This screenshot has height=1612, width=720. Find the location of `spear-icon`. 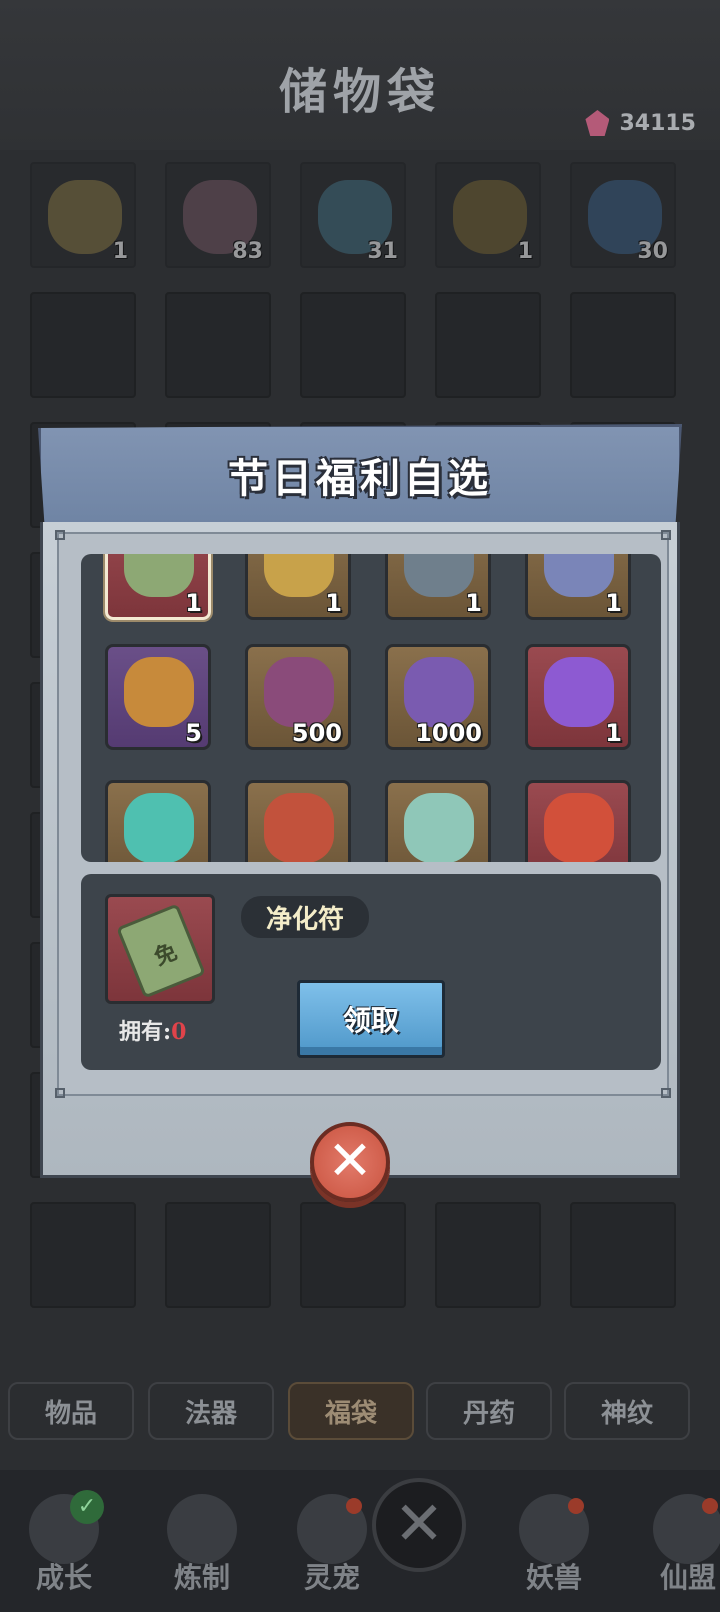

spear-icon is located at coordinates (439, 575).